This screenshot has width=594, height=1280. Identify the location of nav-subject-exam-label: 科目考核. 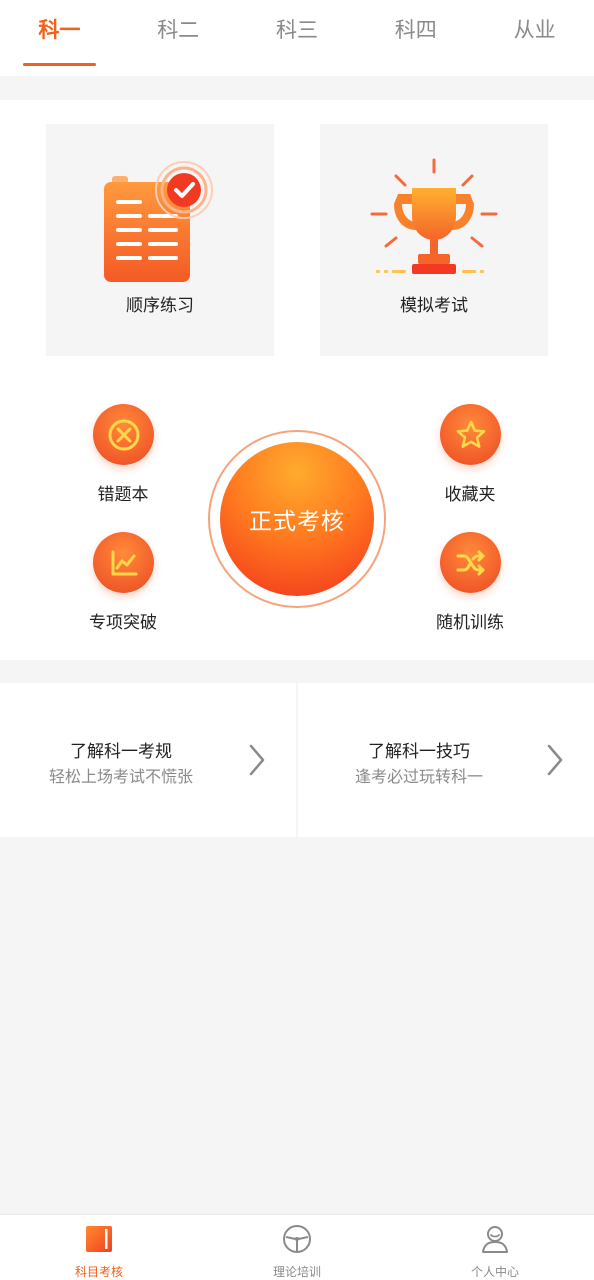
(98, 1272).